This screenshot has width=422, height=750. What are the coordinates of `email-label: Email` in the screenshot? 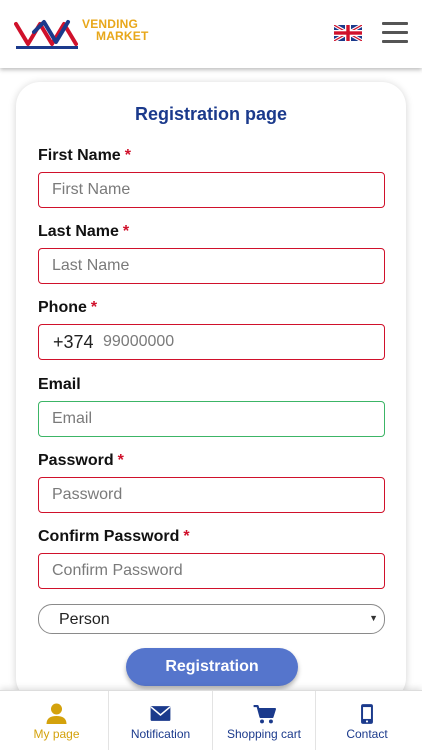 It's located at (59, 385).